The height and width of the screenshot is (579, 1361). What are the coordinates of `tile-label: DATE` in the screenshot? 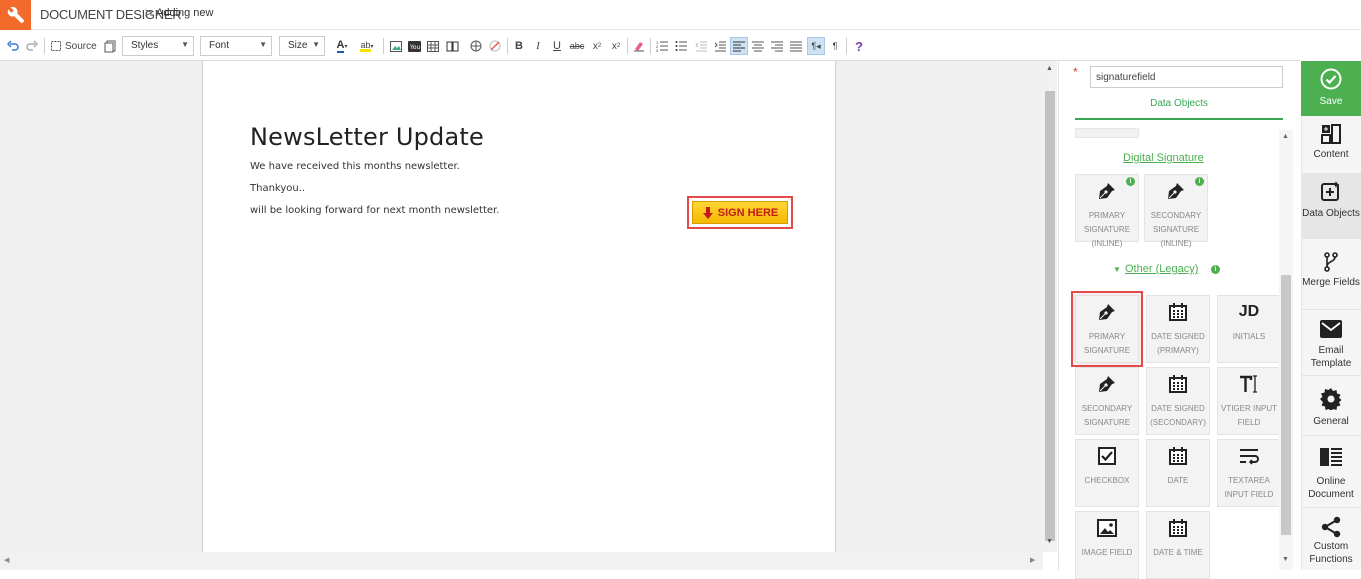 It's located at (1178, 480).